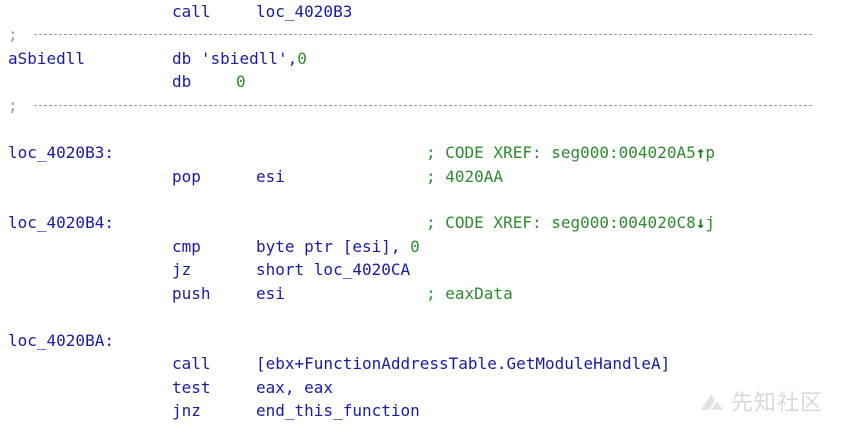 The width and height of the screenshot is (841, 425). What do you see at coordinates (420, 293) in the screenshot?
I see `instruction-line: push esi ; eaxData` at bounding box center [420, 293].